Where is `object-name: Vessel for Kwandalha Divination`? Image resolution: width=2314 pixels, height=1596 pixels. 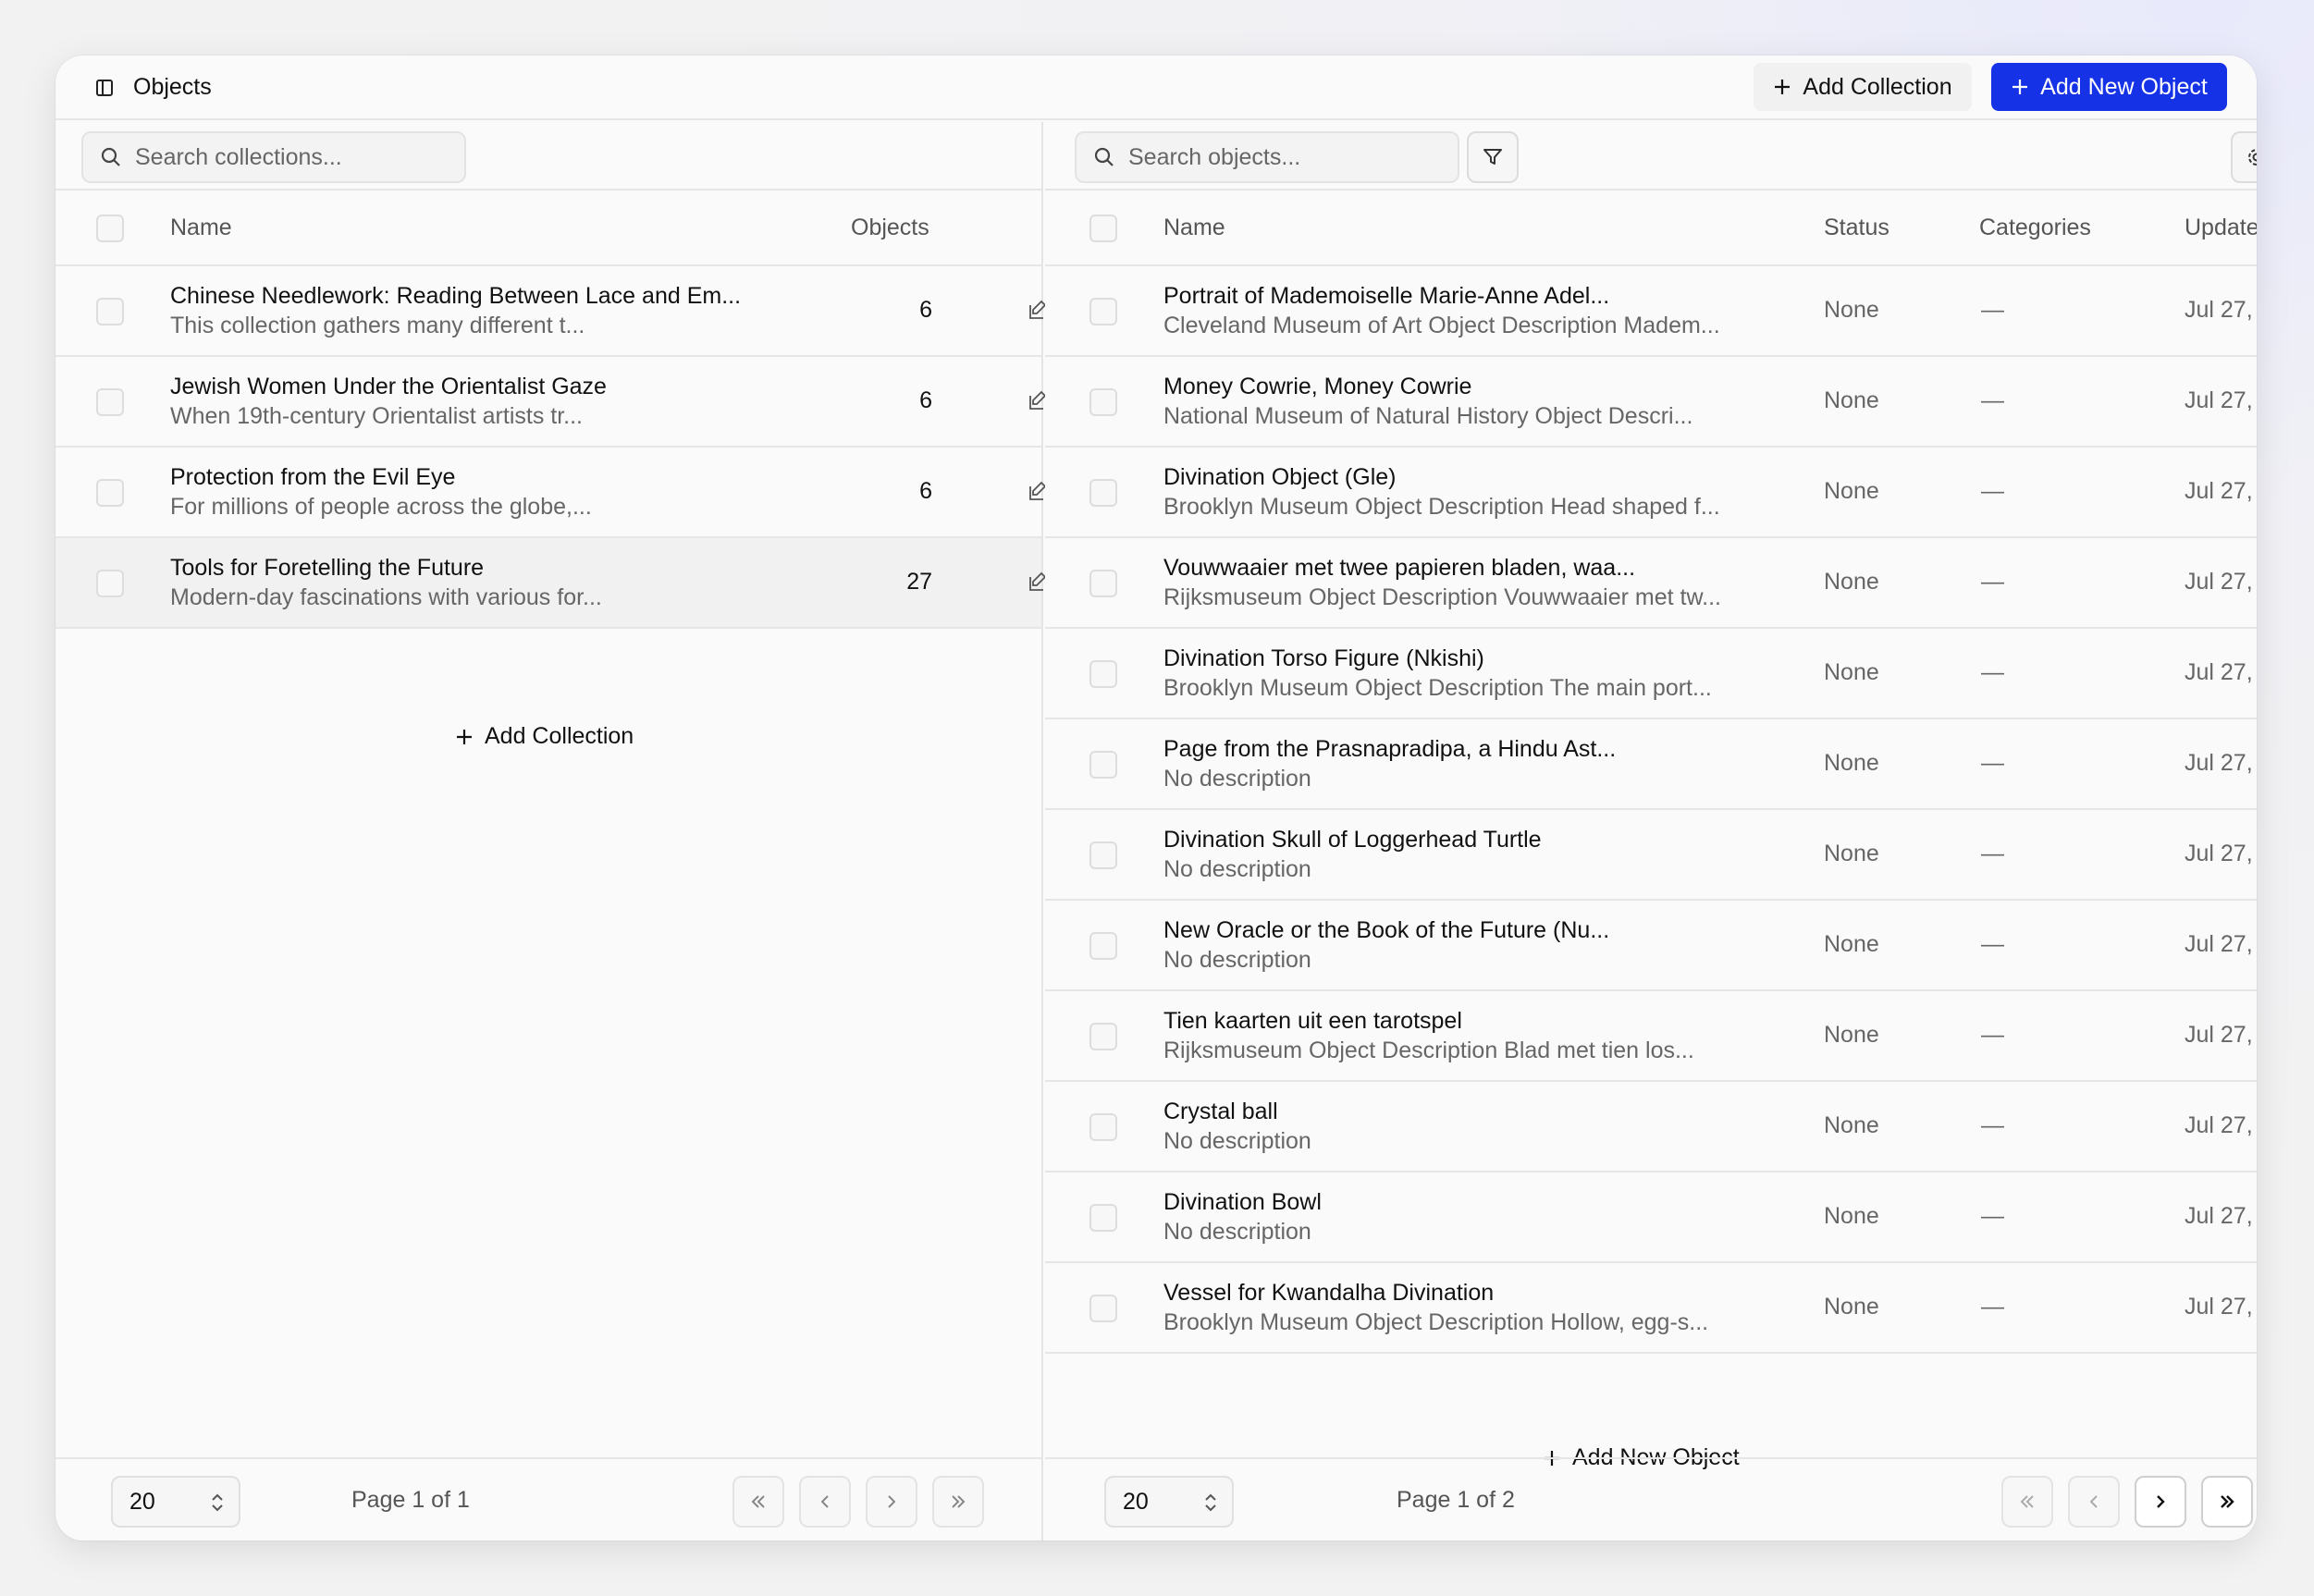
object-name: Vessel for Kwandalha Divination is located at coordinates (1329, 1293).